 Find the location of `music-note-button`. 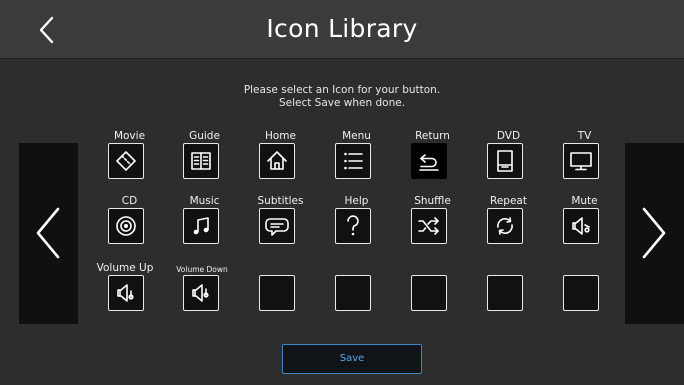

music-note-button is located at coordinates (201, 226).